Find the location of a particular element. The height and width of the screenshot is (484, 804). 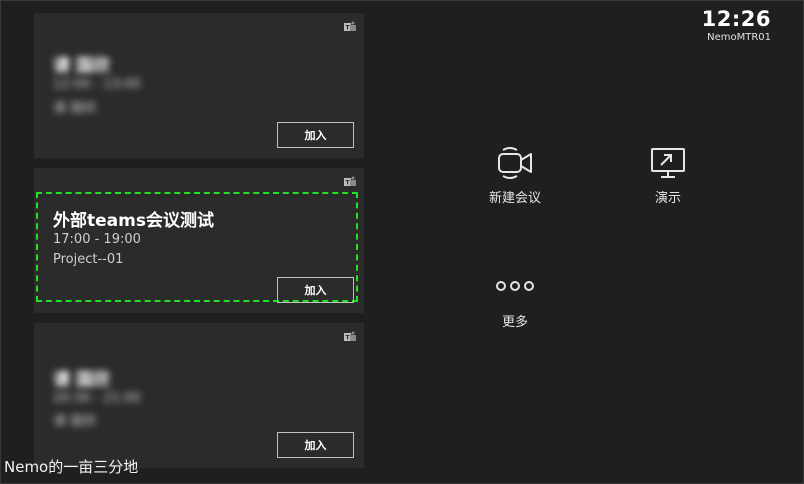

meeting-card: T 请 国欣 20:30 - 21:00 请 国欣 加入 is located at coordinates (199, 395).